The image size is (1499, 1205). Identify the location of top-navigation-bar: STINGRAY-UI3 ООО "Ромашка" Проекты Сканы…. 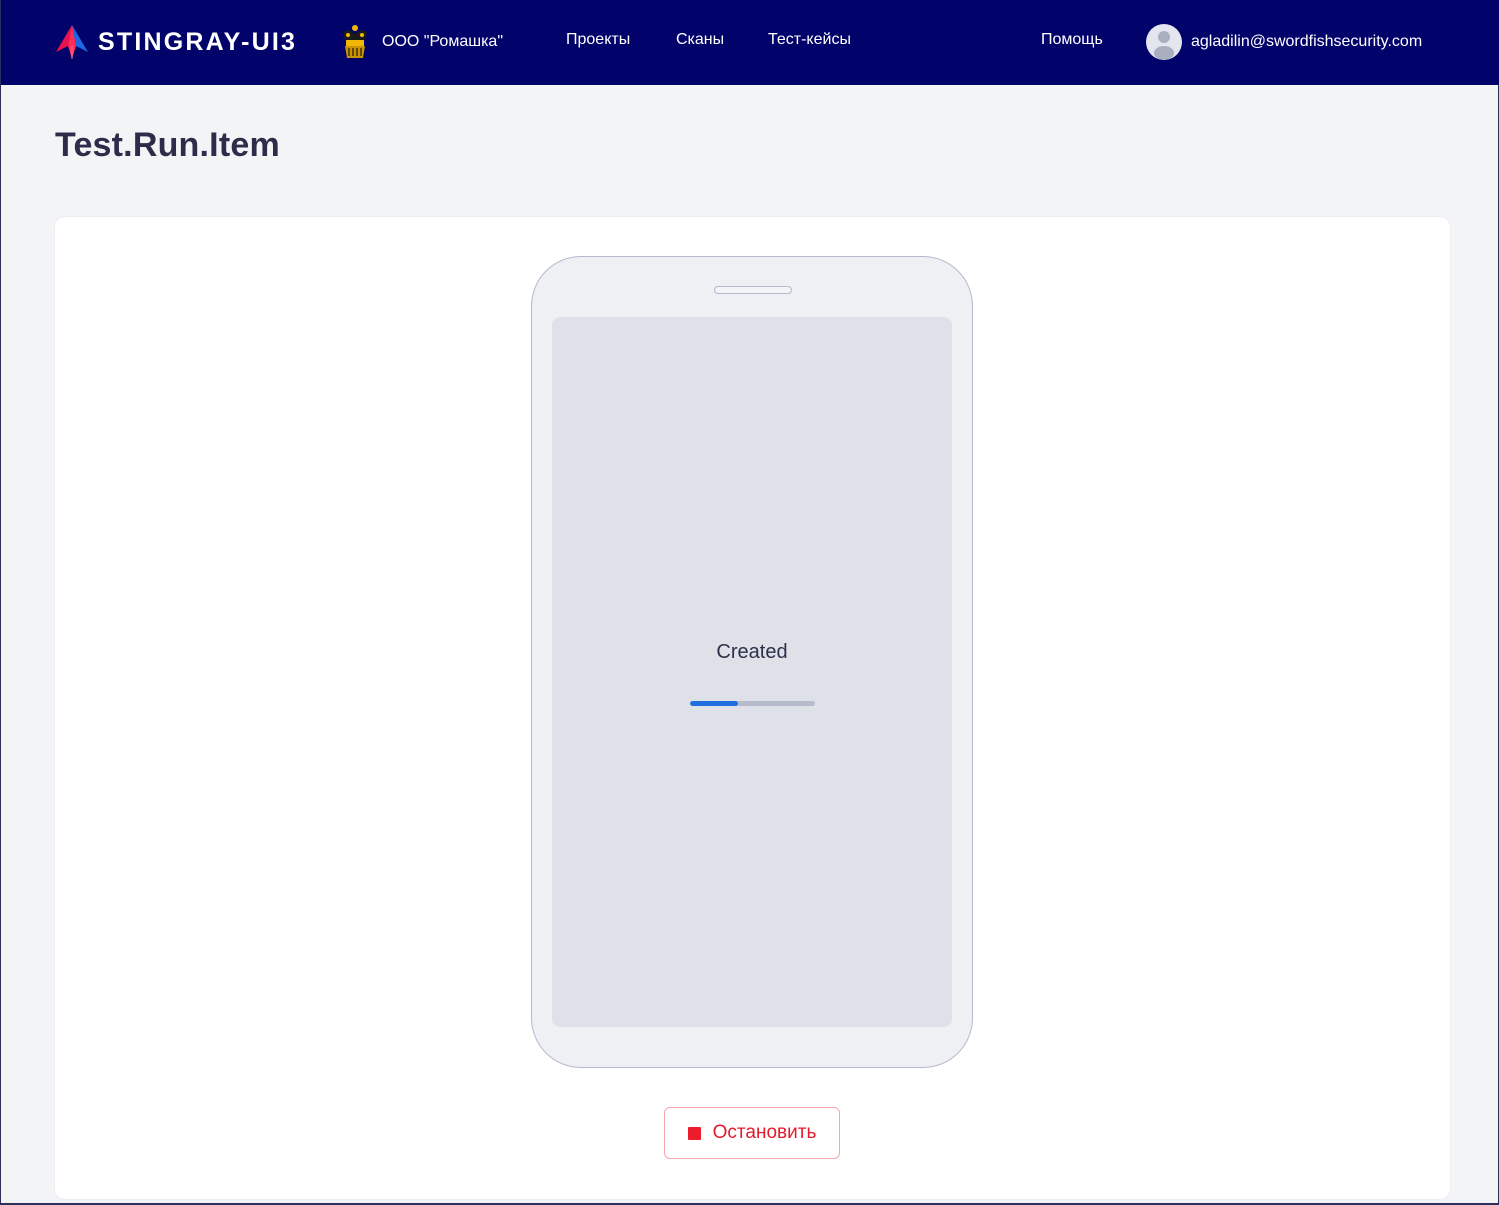
(750, 42).